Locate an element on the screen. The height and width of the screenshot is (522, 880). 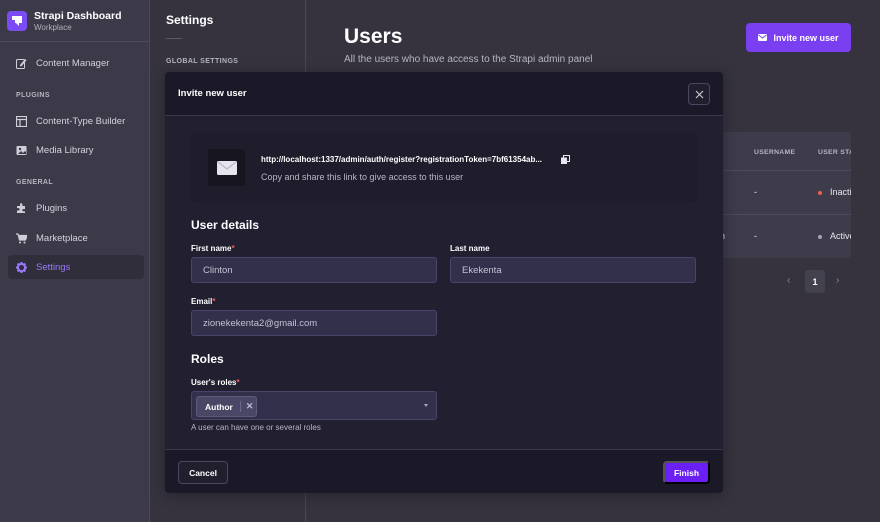
sidebar-item-label: Settings is located at coordinates (53, 267).